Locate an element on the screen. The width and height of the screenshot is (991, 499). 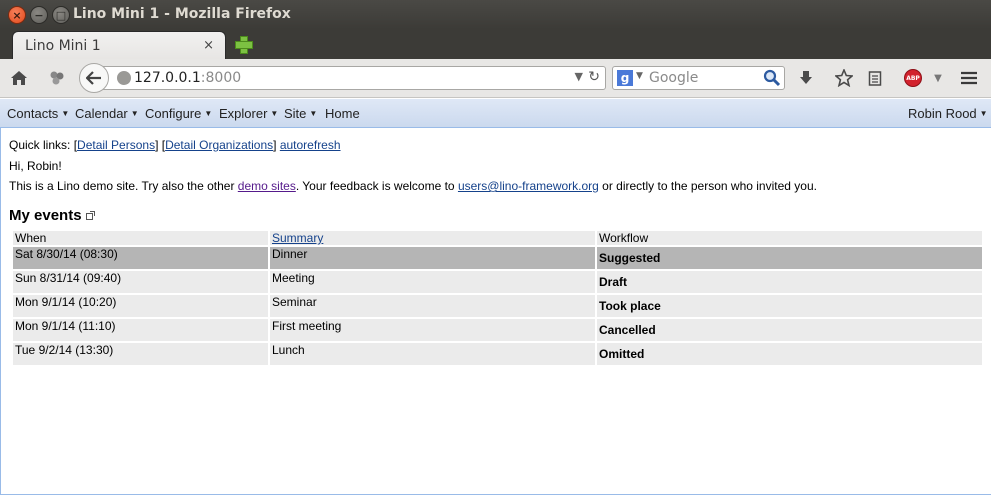
table-row: Sun 8/31/14 (09:40) Meeting Draft is located at coordinates (497, 282).